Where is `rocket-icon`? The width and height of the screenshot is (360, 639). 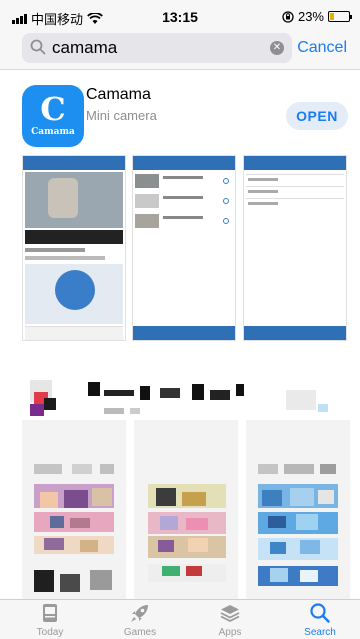 rocket-icon is located at coordinates (139, 613).